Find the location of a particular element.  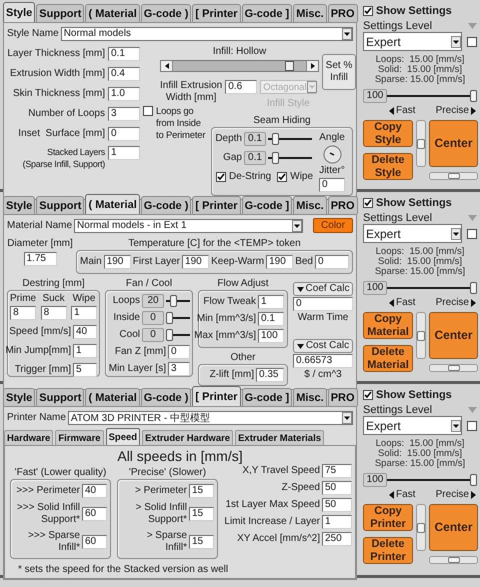

input-field: 0.66573 is located at coordinates (323, 361).